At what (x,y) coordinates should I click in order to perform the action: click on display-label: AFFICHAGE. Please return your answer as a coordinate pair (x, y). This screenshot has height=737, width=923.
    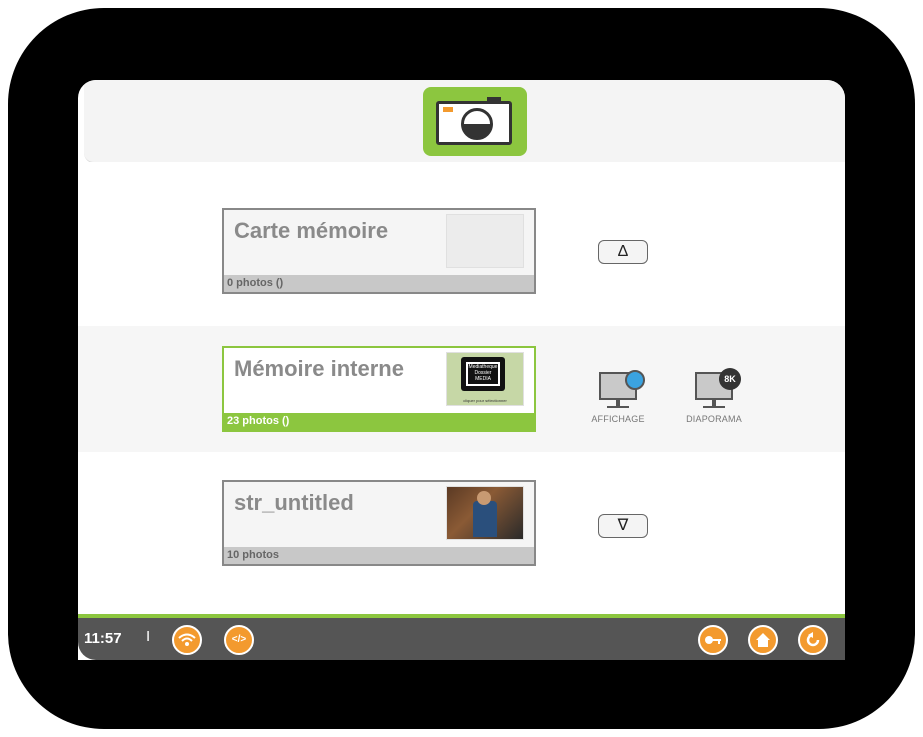
    Looking at the image, I should click on (618, 419).